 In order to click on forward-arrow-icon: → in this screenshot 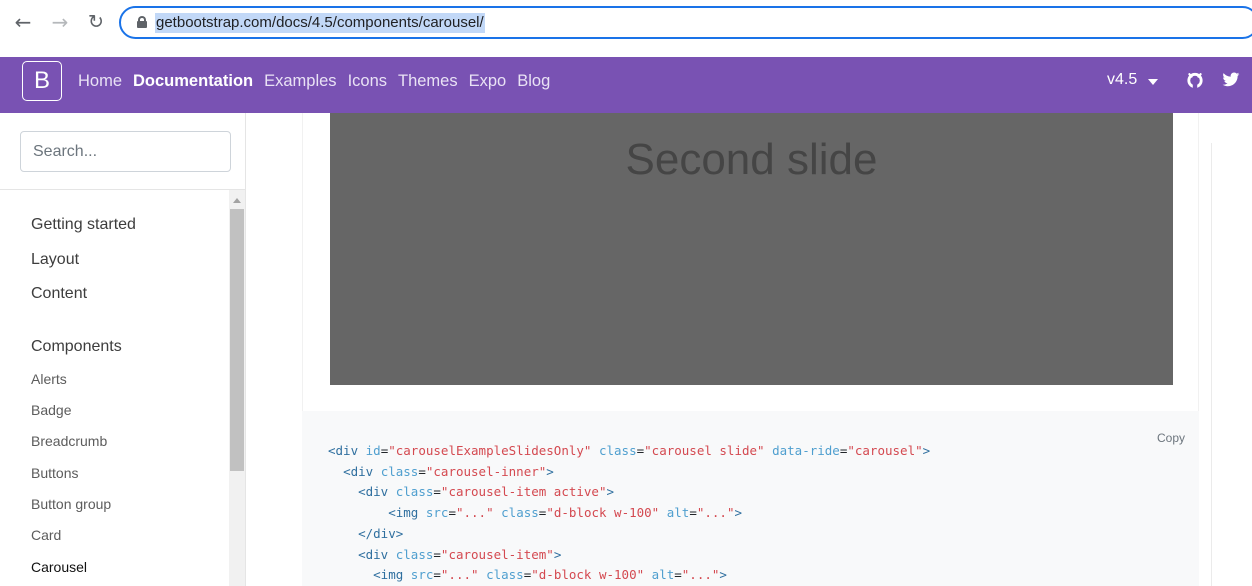, I will do `click(60, 22)`.